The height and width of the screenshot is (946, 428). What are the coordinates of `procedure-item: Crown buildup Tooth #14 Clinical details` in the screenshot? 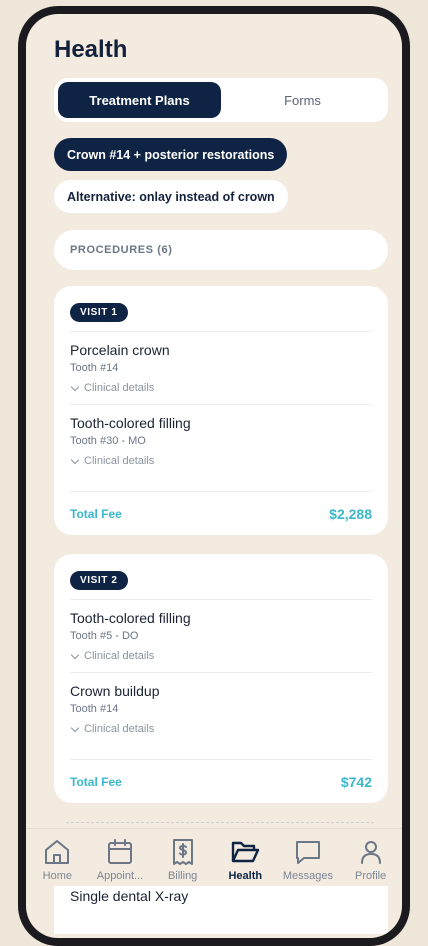 It's located at (221, 709).